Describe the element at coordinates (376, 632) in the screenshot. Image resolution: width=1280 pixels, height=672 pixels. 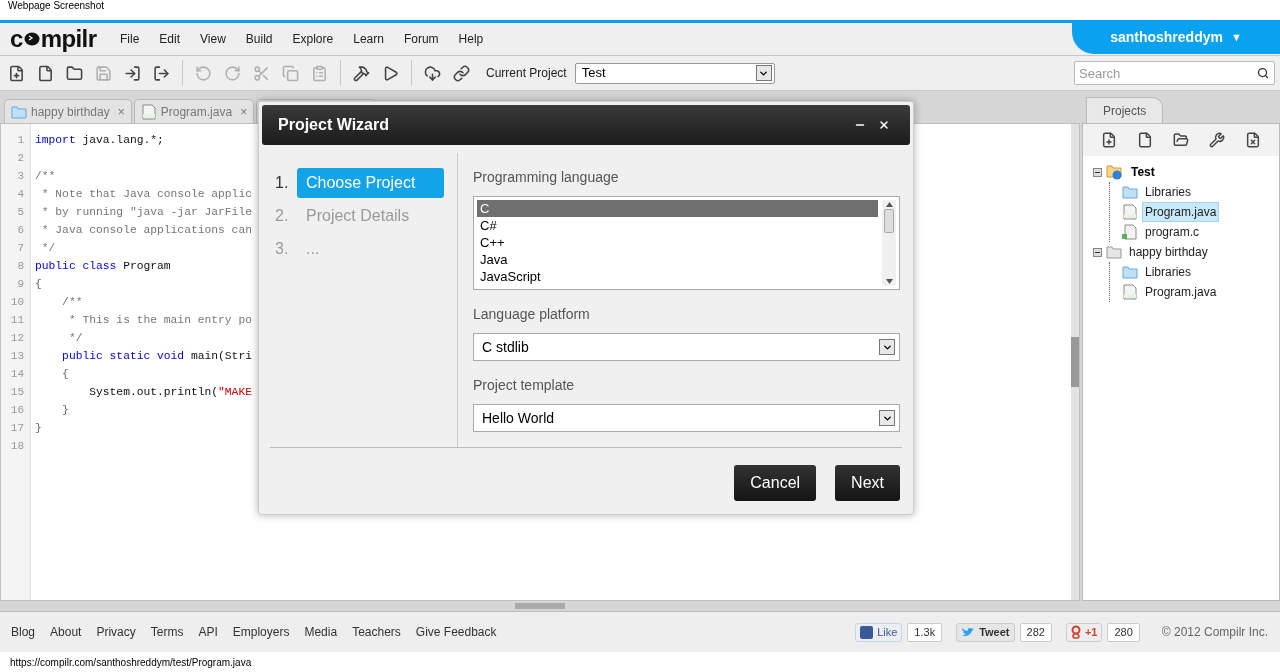
I see `footer-link: Teachers` at that location.